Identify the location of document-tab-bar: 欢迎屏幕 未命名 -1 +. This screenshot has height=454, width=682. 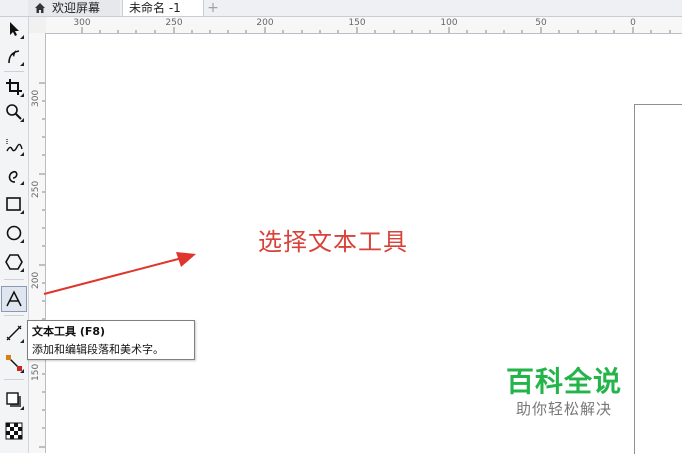
(341, 8).